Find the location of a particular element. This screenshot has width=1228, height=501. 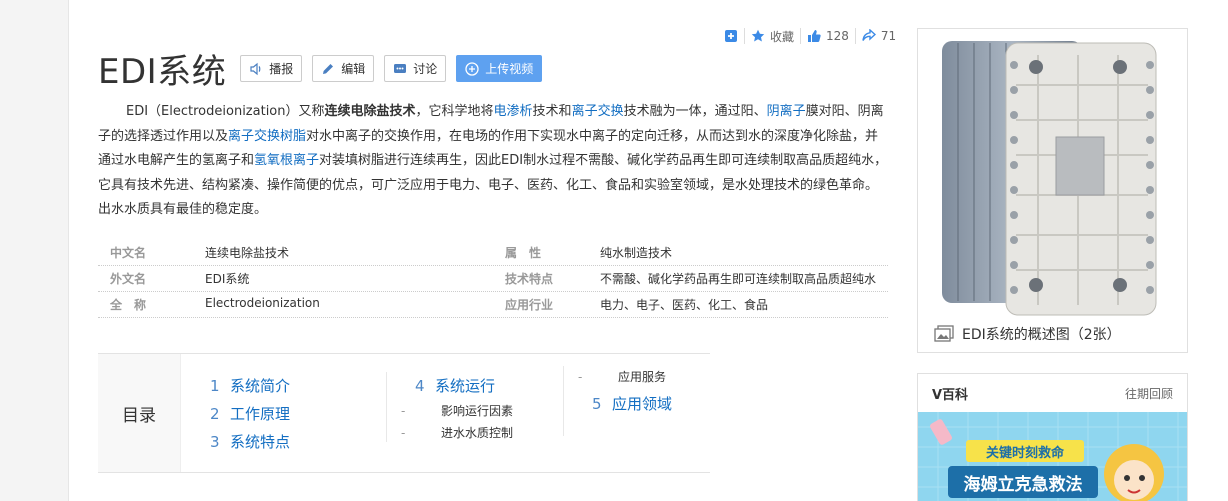

like-button: 128 is located at coordinates (828, 36).